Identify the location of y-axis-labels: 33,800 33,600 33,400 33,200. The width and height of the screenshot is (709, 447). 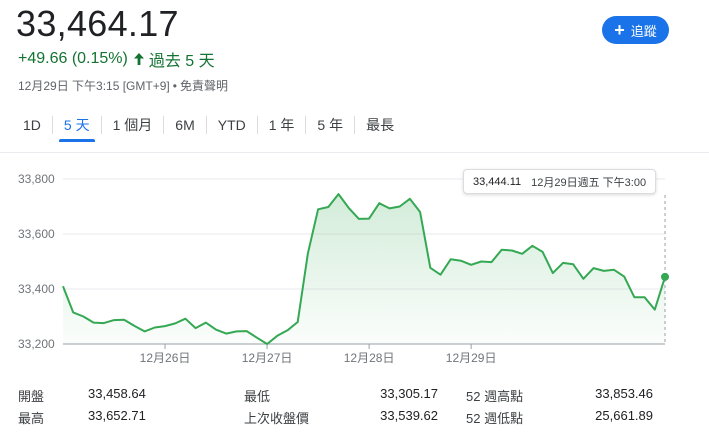
(36, 261).